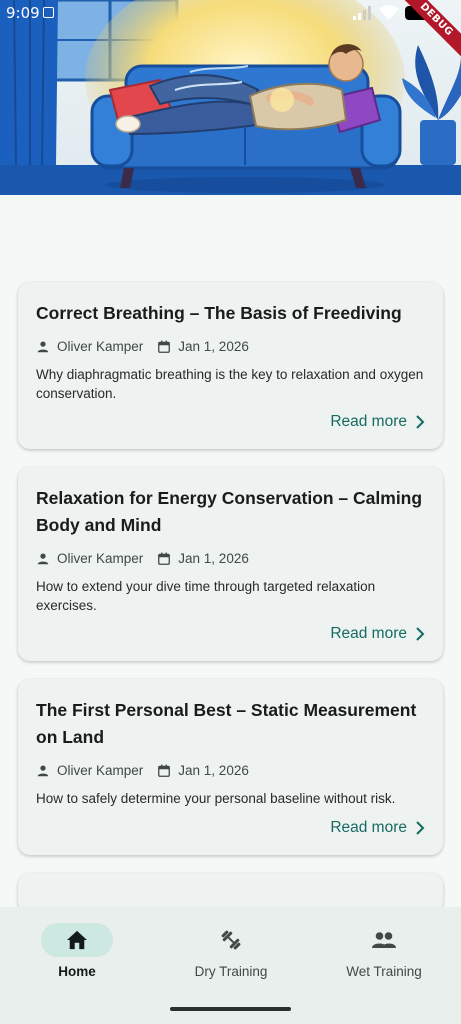 This screenshot has height=1024, width=461. Describe the element at coordinates (77, 971) in the screenshot. I see `nav-home-label: Home` at that location.